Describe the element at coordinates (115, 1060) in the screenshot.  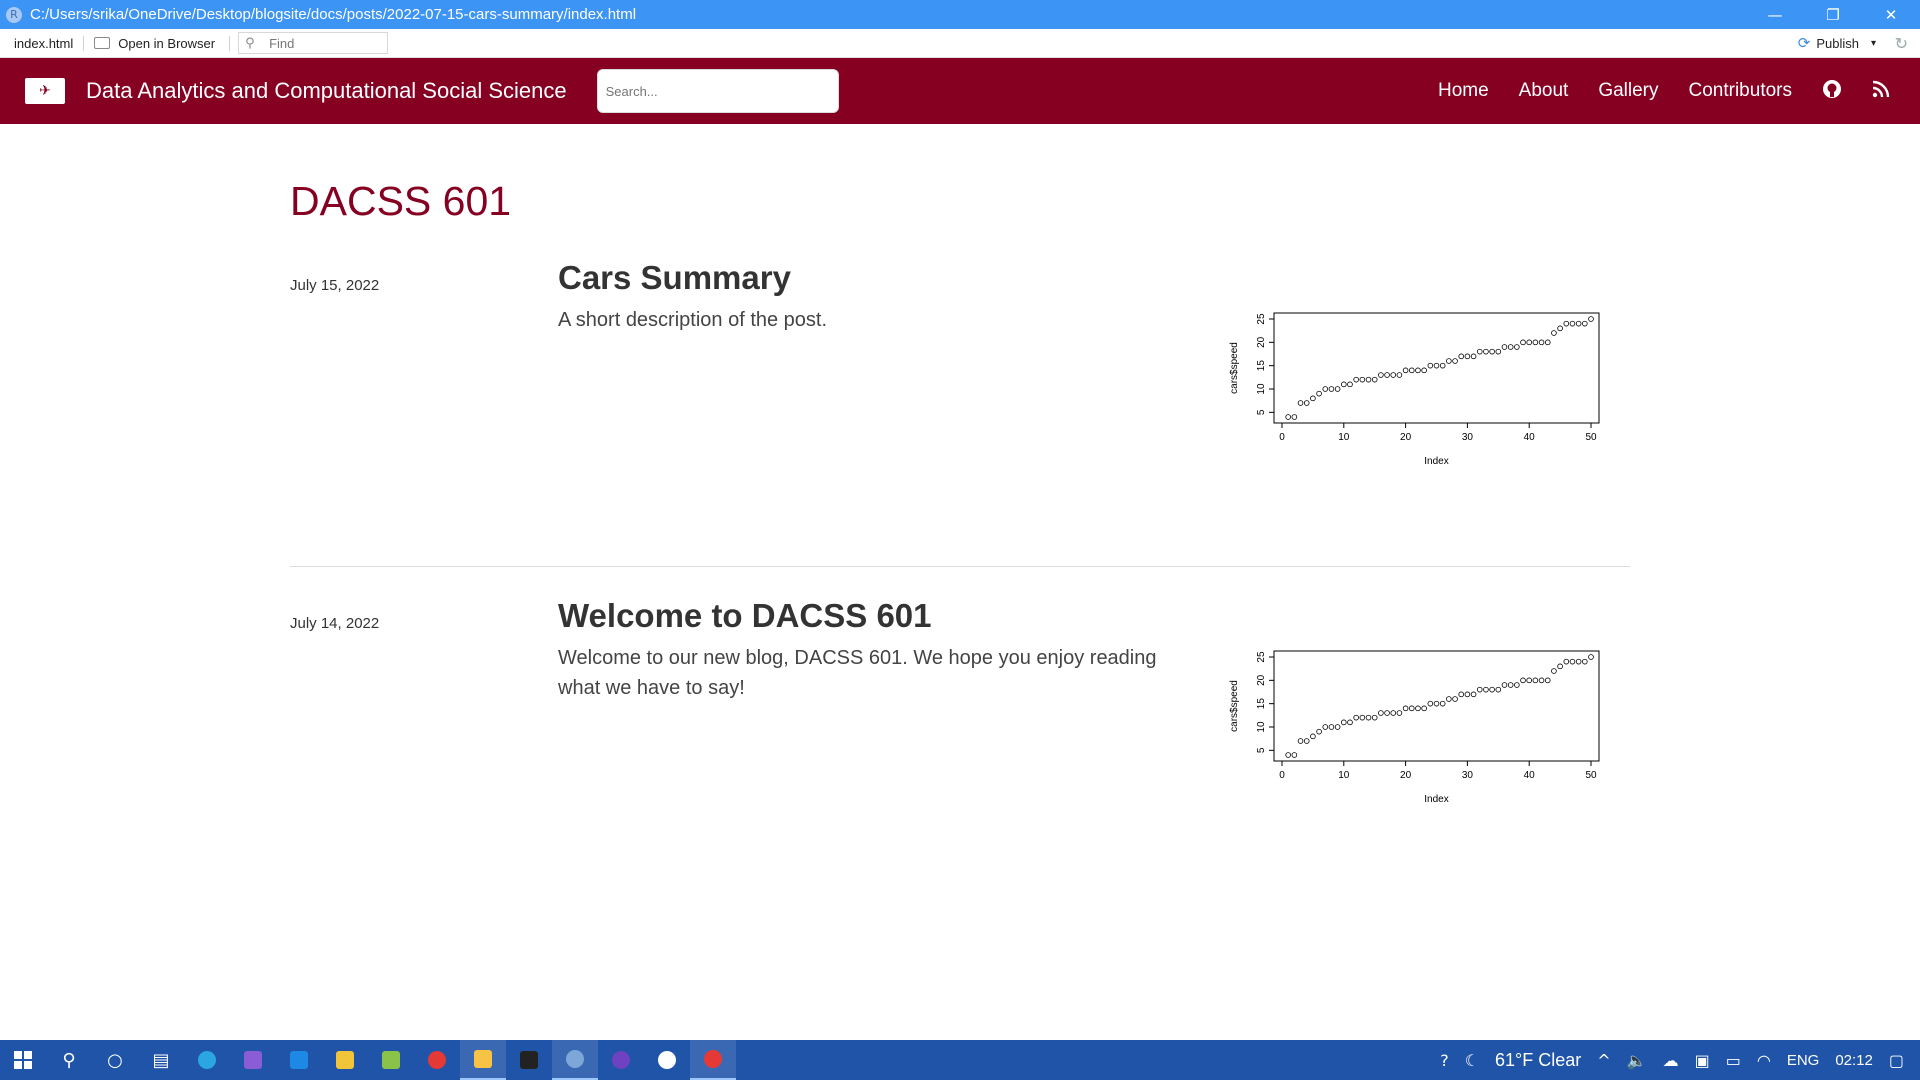
I see `cortana-icon: ○` at that location.